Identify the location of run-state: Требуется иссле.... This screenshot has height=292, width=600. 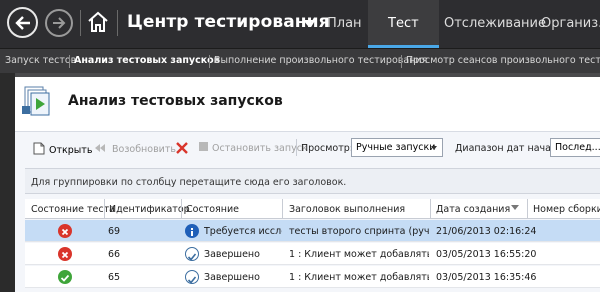
(243, 231).